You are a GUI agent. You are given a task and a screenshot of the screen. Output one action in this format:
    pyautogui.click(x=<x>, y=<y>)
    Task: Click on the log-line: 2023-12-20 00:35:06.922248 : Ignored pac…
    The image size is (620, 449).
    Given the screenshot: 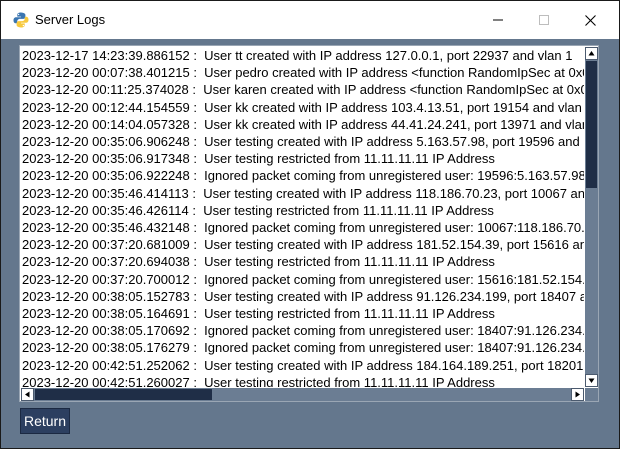 What is the action you would take?
    pyautogui.click(x=303, y=176)
    